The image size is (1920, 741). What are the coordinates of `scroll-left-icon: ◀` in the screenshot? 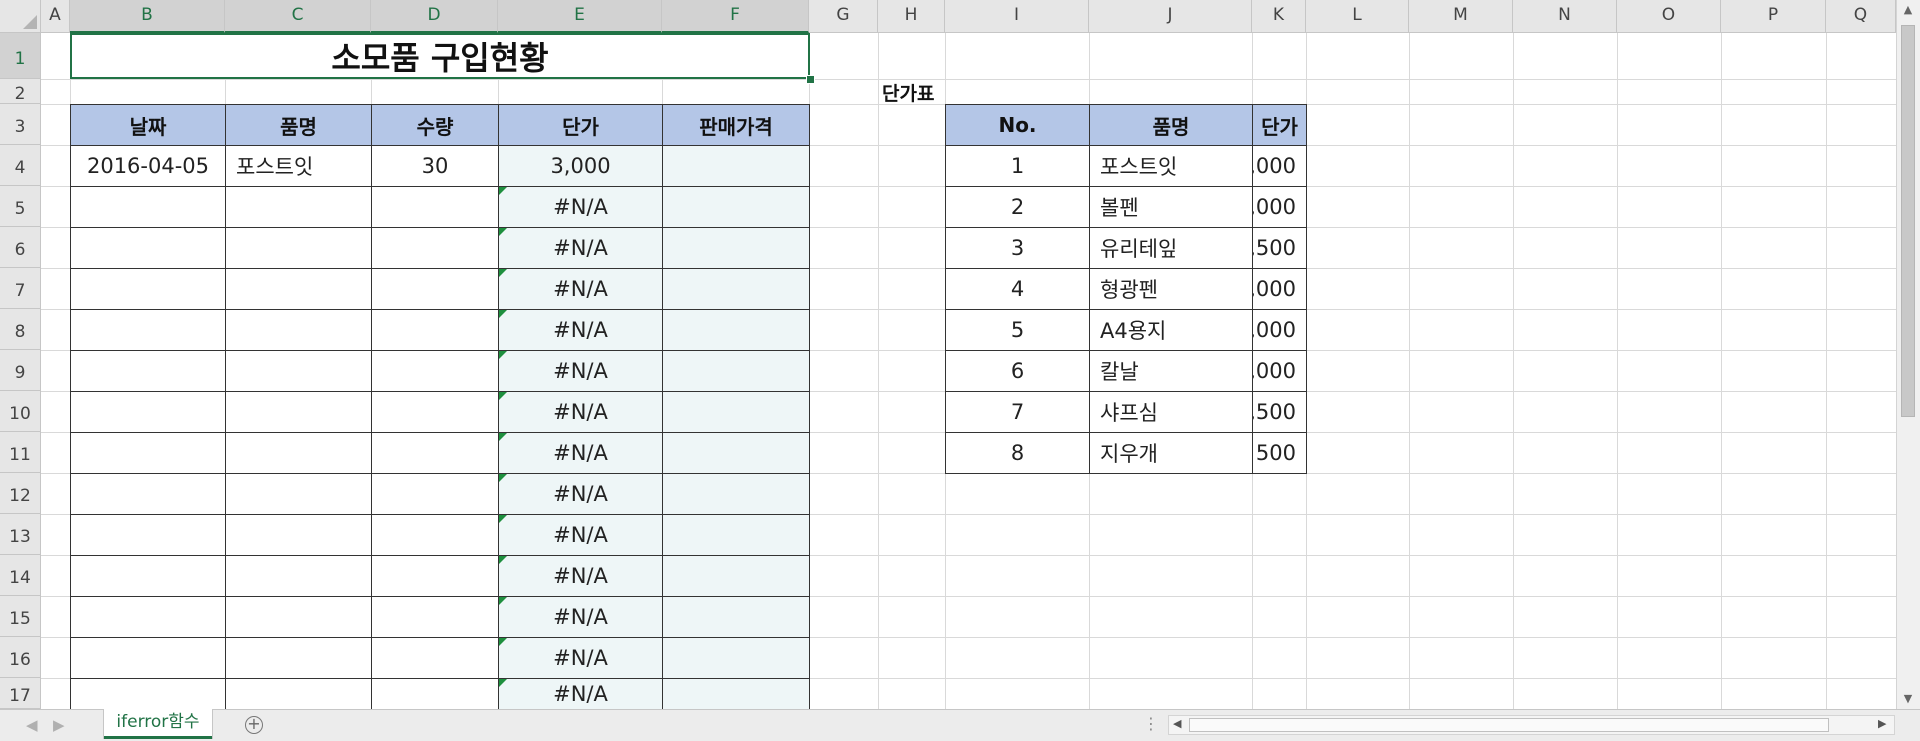 It's located at (1177, 723).